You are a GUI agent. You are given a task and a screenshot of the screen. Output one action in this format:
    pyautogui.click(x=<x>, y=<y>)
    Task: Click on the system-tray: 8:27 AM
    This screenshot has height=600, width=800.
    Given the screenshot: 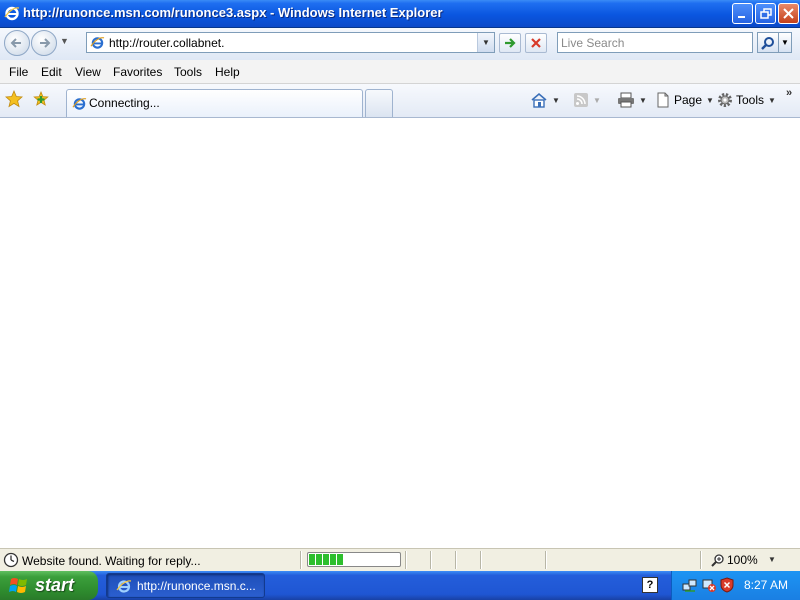 What is the action you would take?
    pyautogui.click(x=735, y=585)
    